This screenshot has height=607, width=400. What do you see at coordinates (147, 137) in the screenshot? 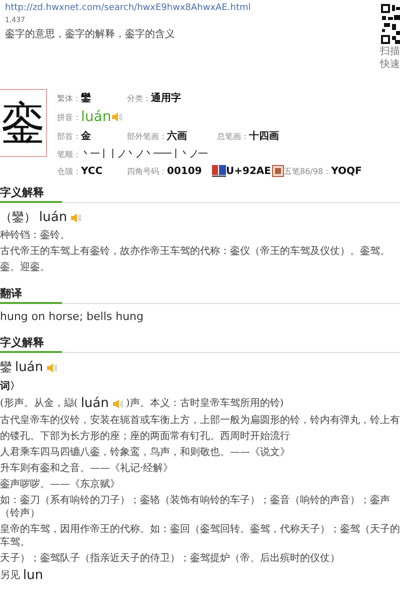
I see `info-label: 部外笔画：` at bounding box center [147, 137].